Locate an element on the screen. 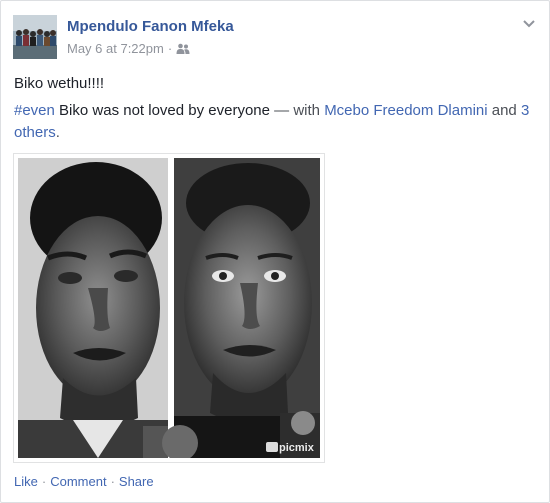 This screenshot has height=503, width=550. group-photo-icon is located at coordinates (35, 37).